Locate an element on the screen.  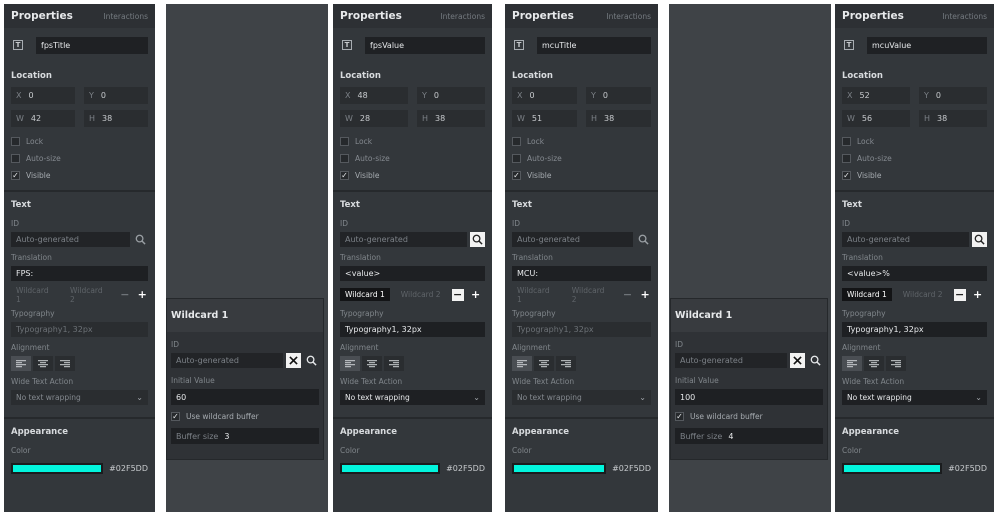
element-name-input: fpsTitle is located at coordinates (92, 45).